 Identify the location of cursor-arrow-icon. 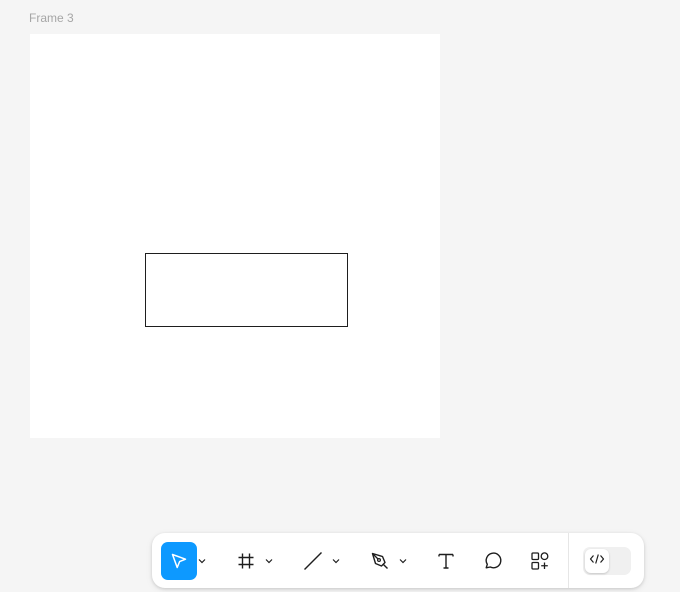
(179, 561).